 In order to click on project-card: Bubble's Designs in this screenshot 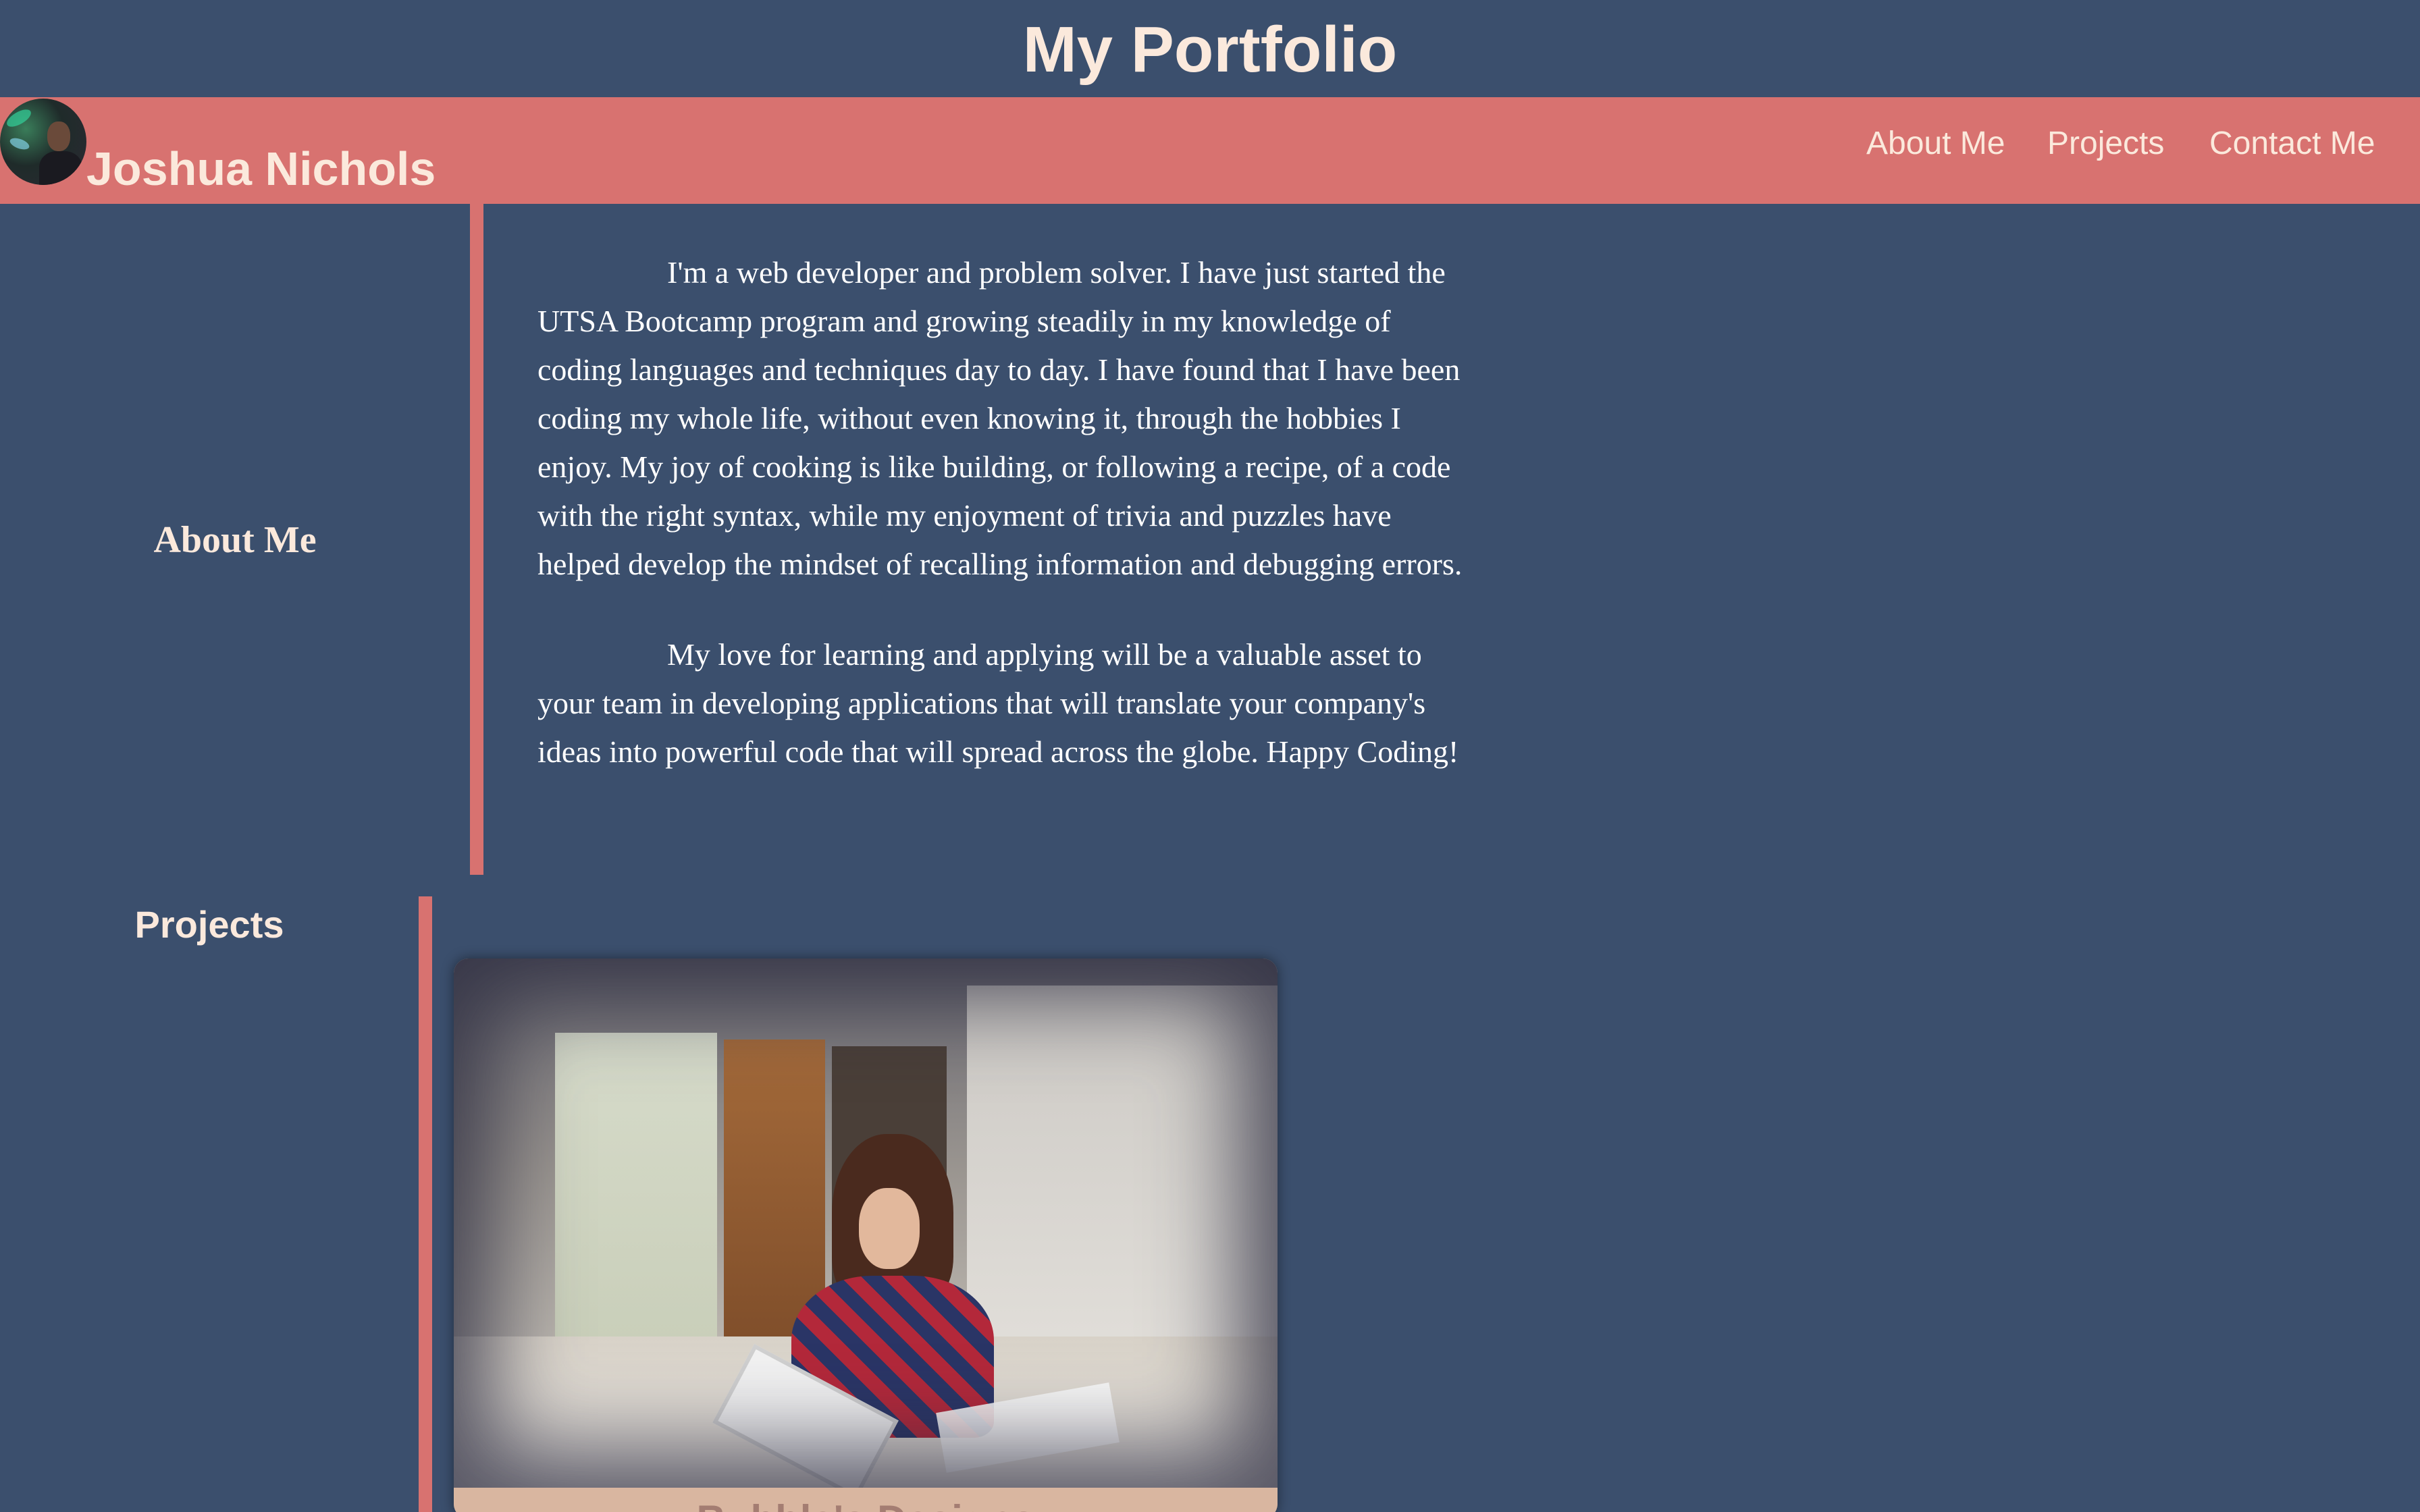, I will do `click(866, 1235)`.